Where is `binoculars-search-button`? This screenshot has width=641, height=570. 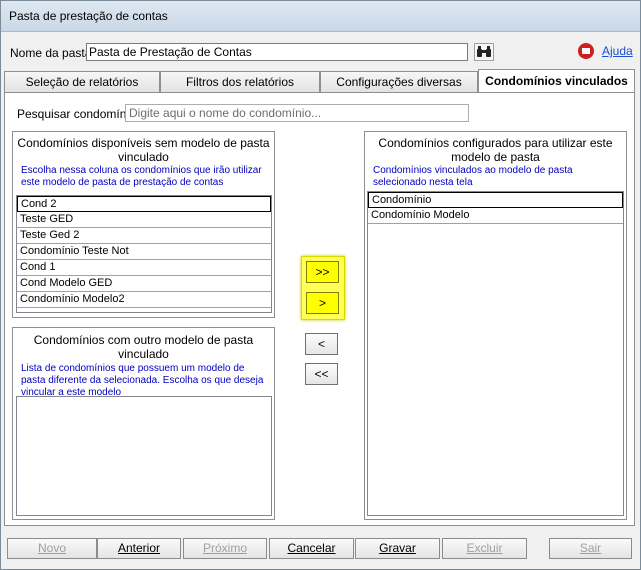 binoculars-search-button is located at coordinates (484, 52).